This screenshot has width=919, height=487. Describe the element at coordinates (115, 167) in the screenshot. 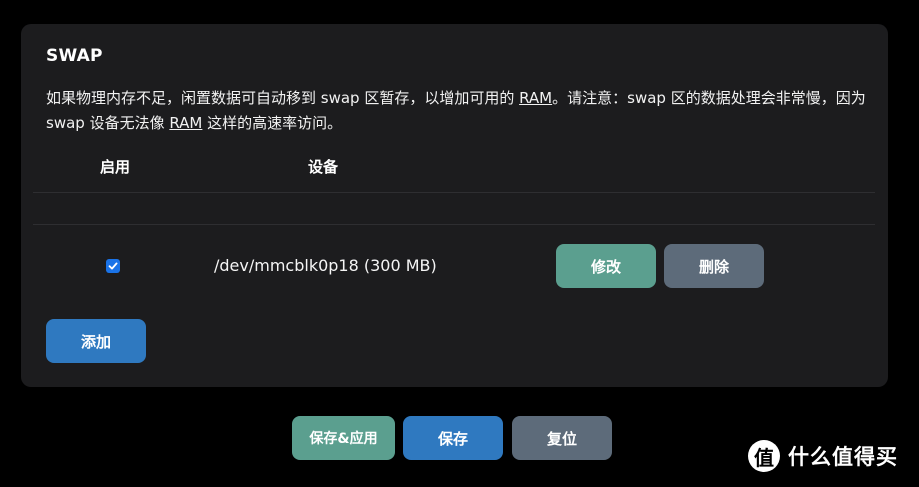

I see `column-header-enable: 启用` at that location.